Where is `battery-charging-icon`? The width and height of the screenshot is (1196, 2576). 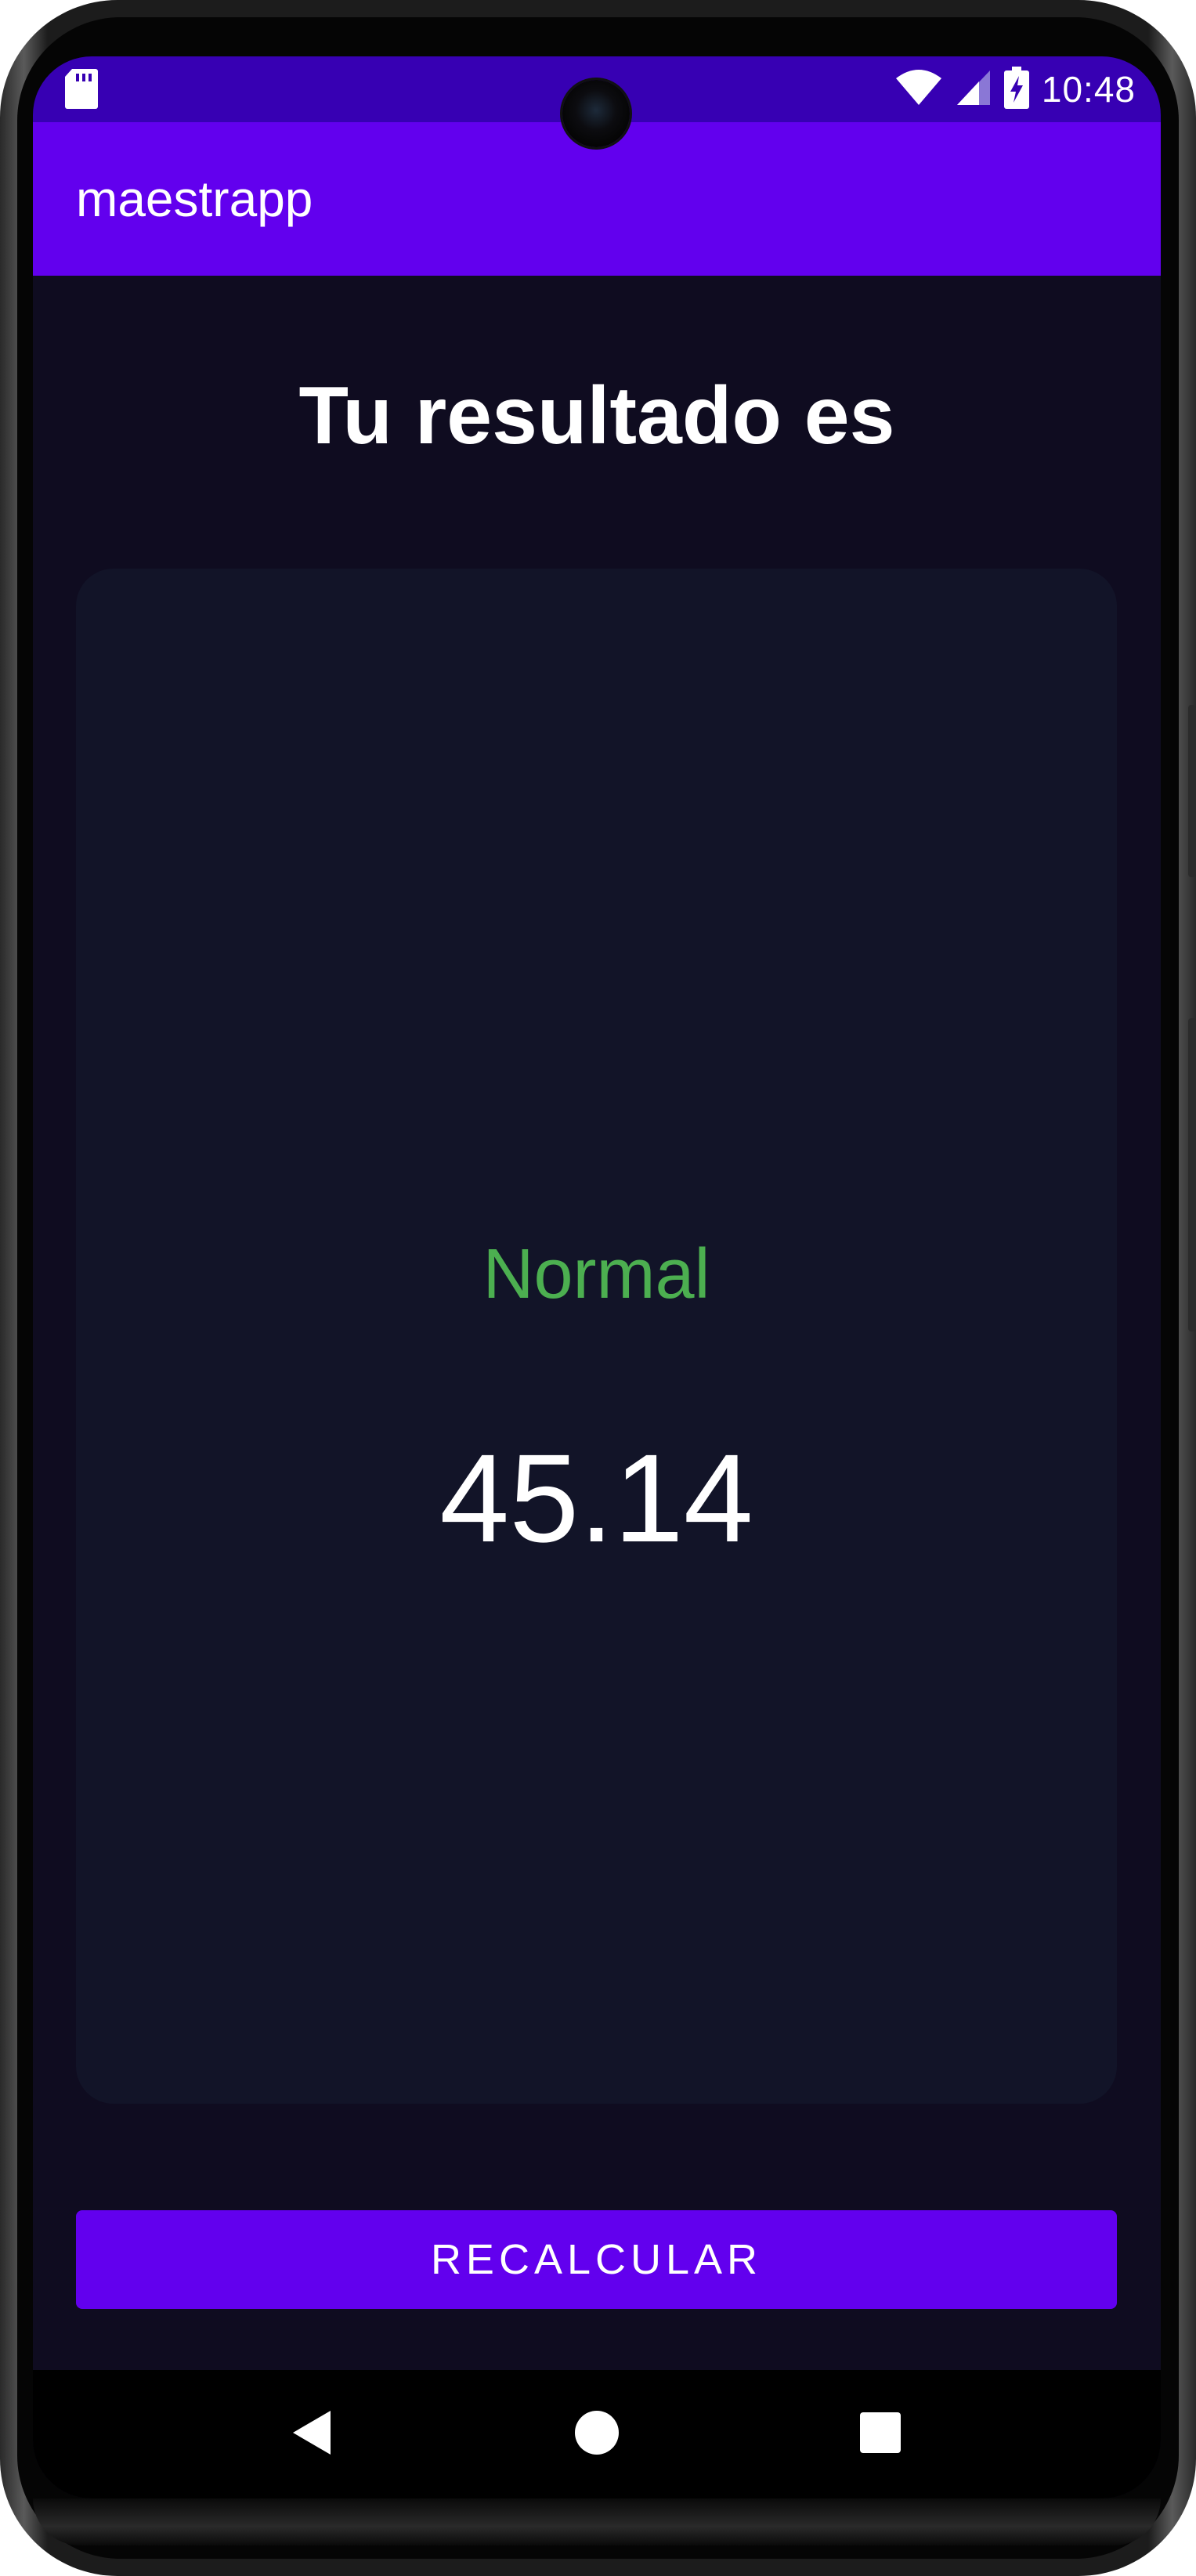 battery-charging-icon is located at coordinates (1016, 89).